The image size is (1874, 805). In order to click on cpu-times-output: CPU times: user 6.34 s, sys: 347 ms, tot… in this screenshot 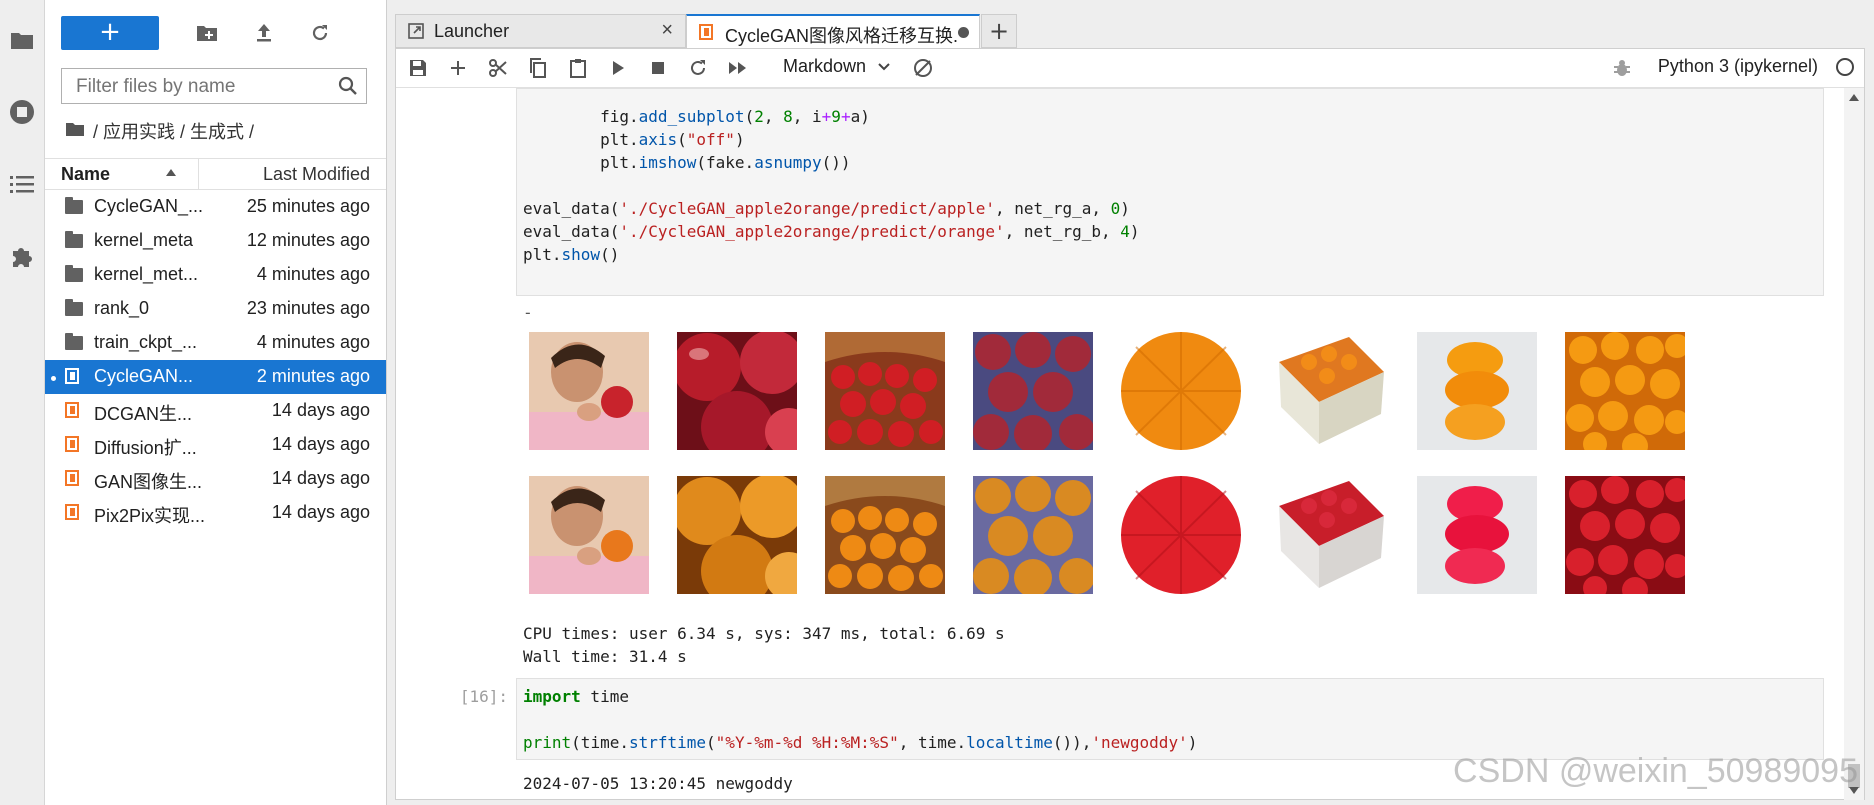, I will do `click(764, 633)`.